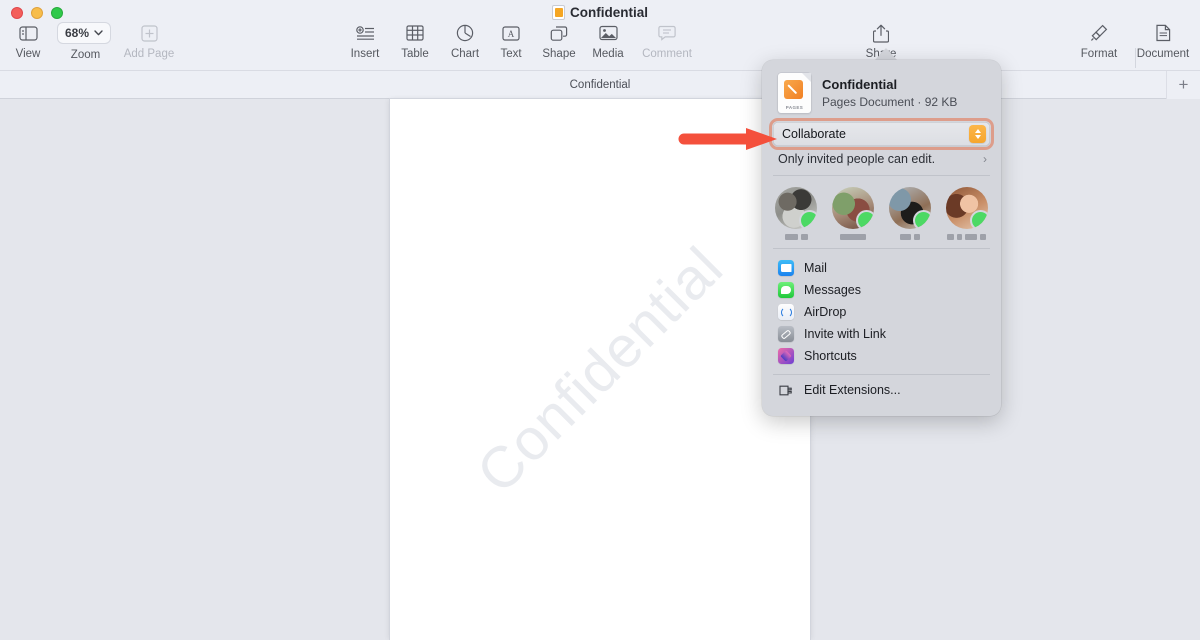 The width and height of the screenshot is (1200, 640). I want to click on toolbar-label-table: Table, so click(415, 54).